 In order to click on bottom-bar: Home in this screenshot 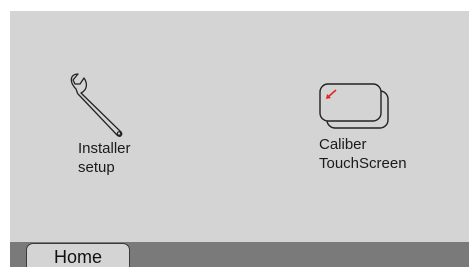, I will do `click(239, 254)`.